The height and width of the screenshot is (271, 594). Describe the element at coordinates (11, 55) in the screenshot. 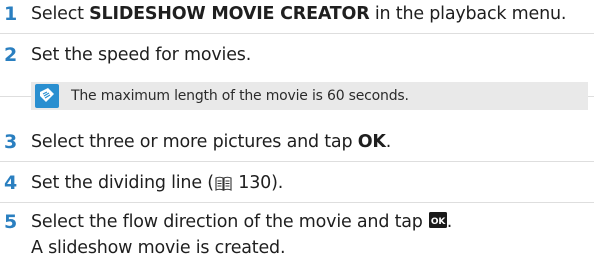

I see `step-number: 2` at that location.